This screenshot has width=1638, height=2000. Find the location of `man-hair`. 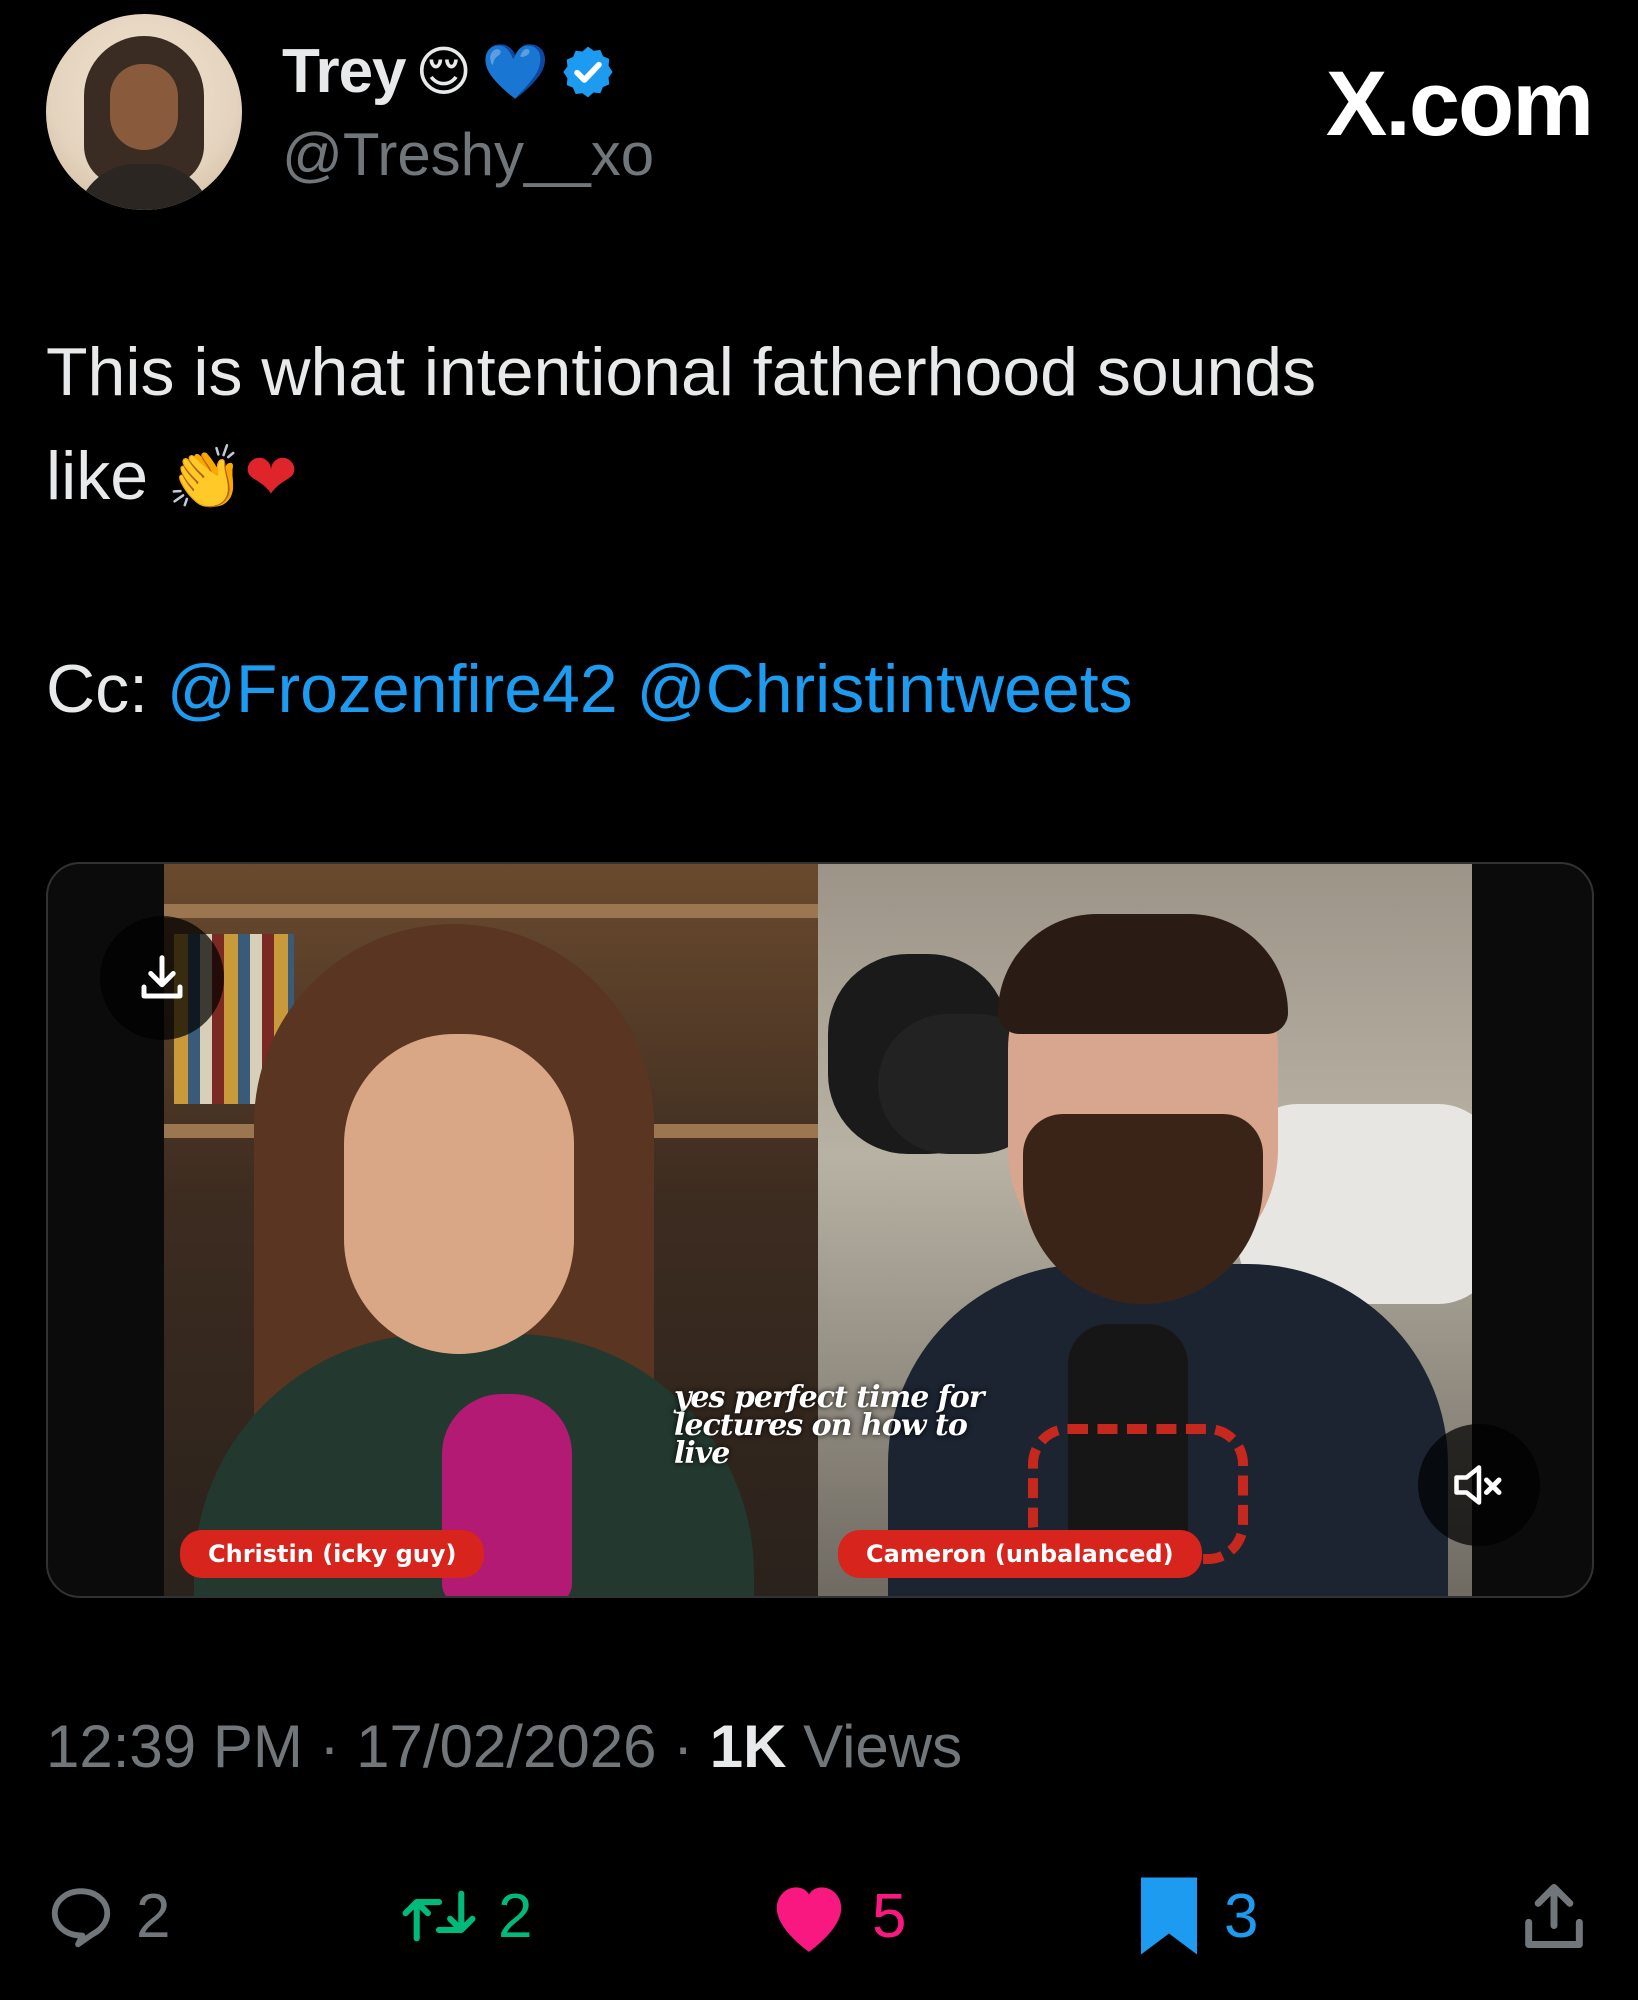

man-hair is located at coordinates (1143, 974).